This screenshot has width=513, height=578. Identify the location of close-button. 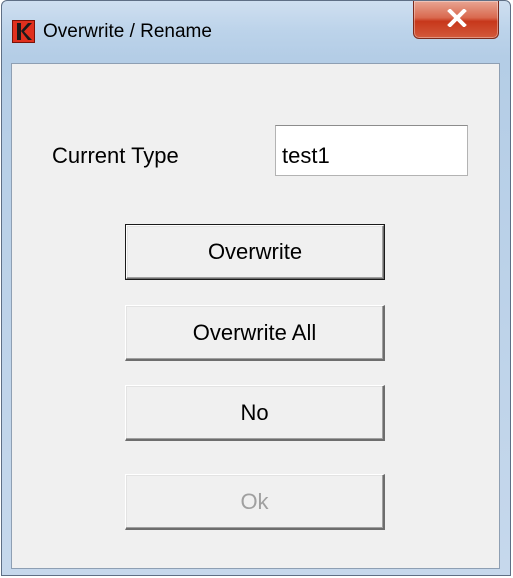
(456, 20).